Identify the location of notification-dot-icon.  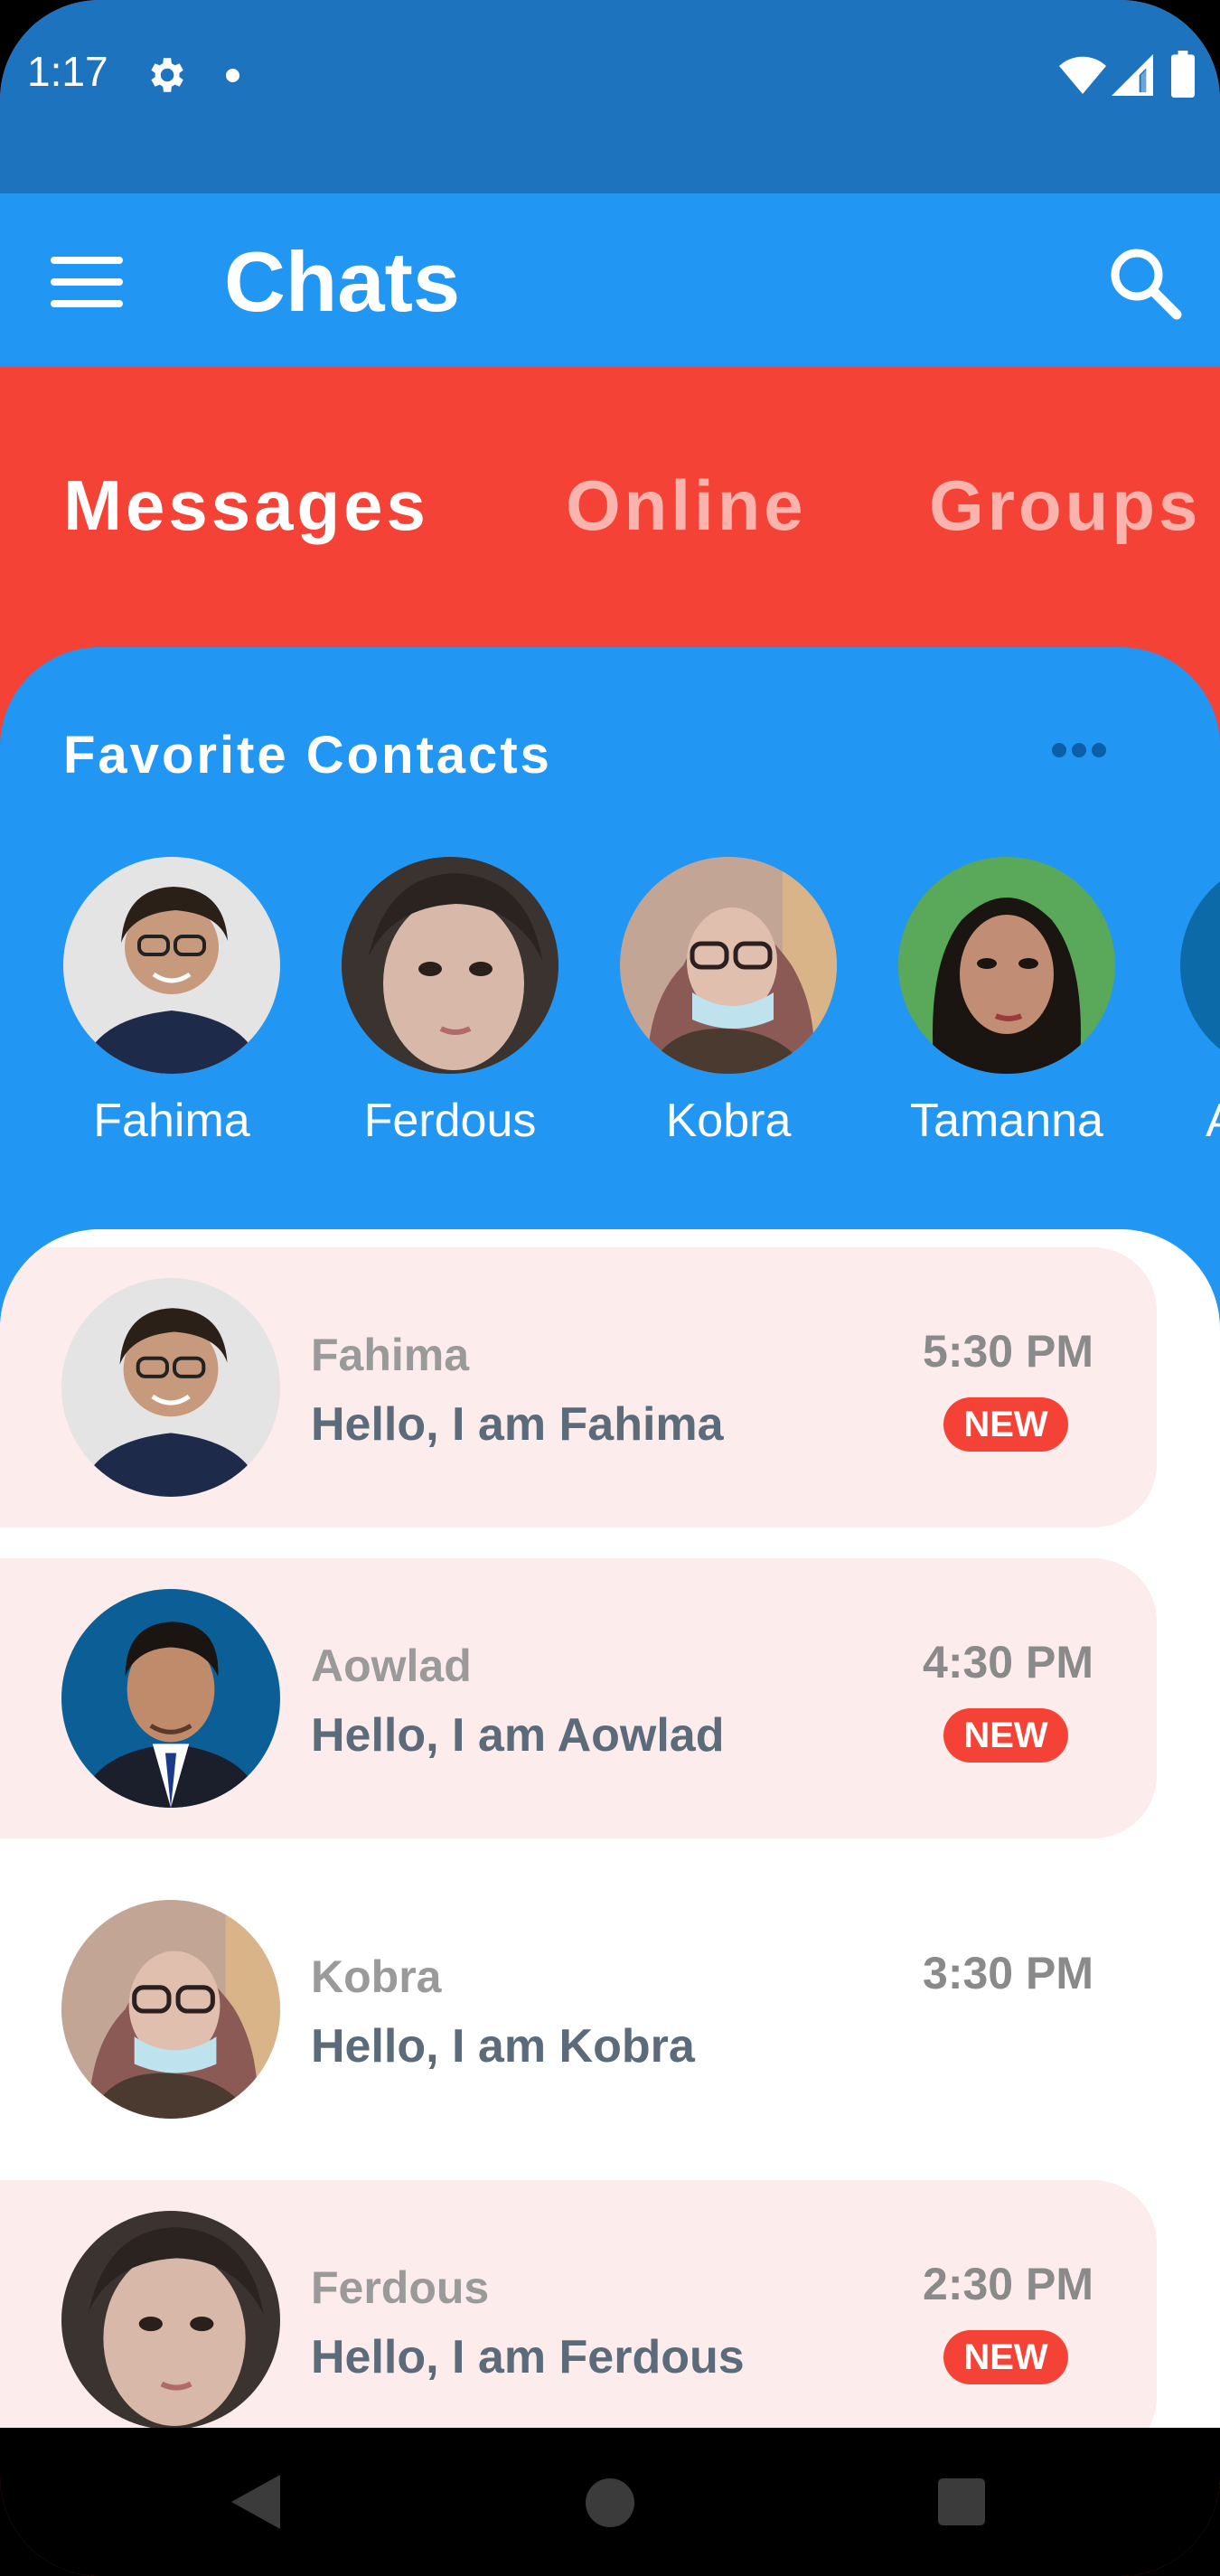
(232, 76).